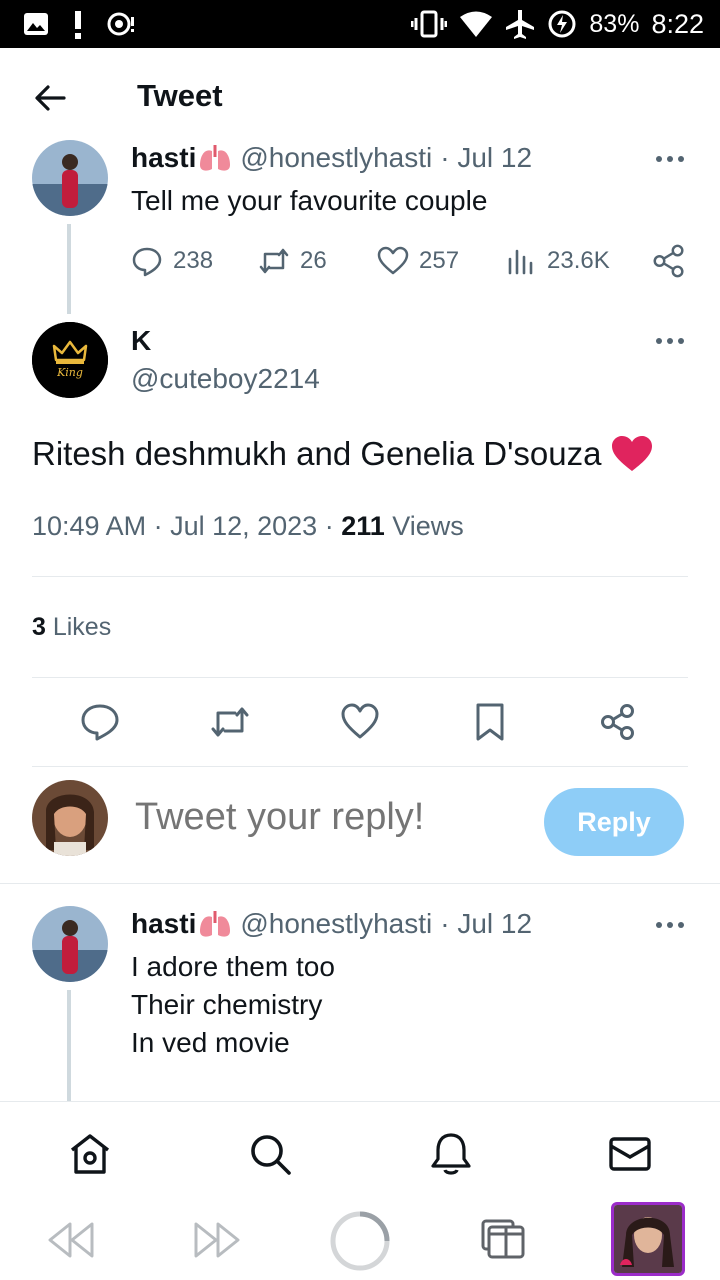 The width and height of the screenshot is (720, 1280). I want to click on alert-icon, so click(78, 25).